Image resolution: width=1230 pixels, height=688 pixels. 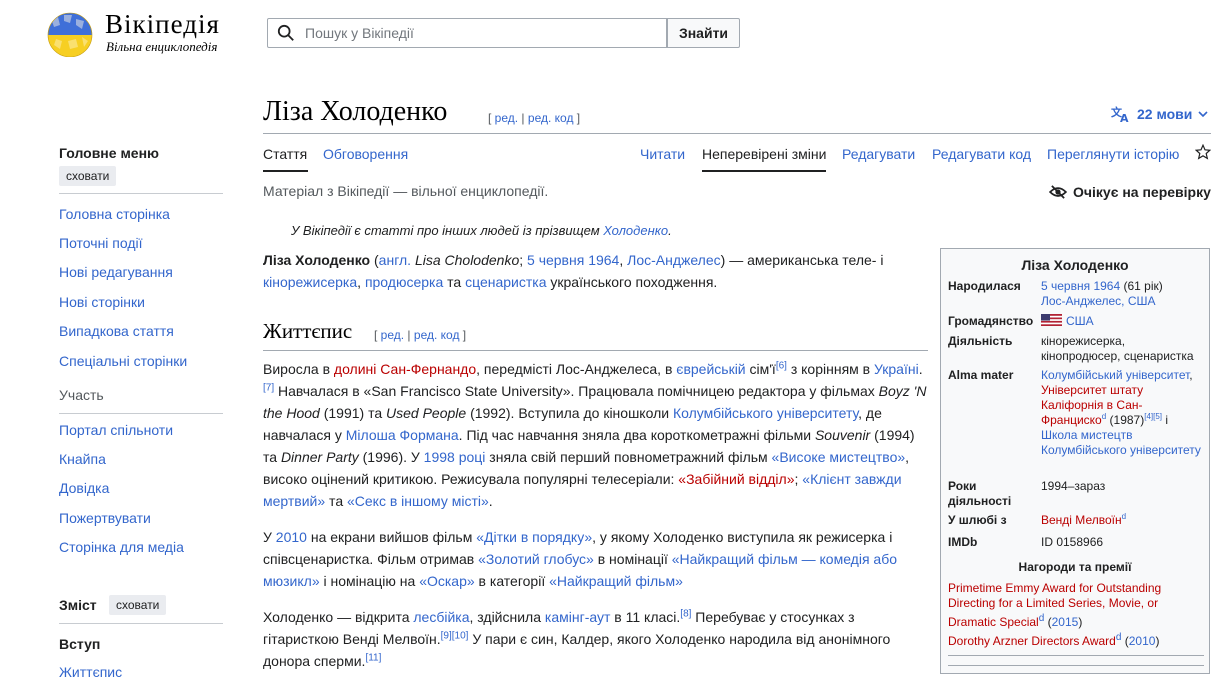 I want to click on kids-all-right-link: «Дітки в порядку», so click(x=534, y=537).